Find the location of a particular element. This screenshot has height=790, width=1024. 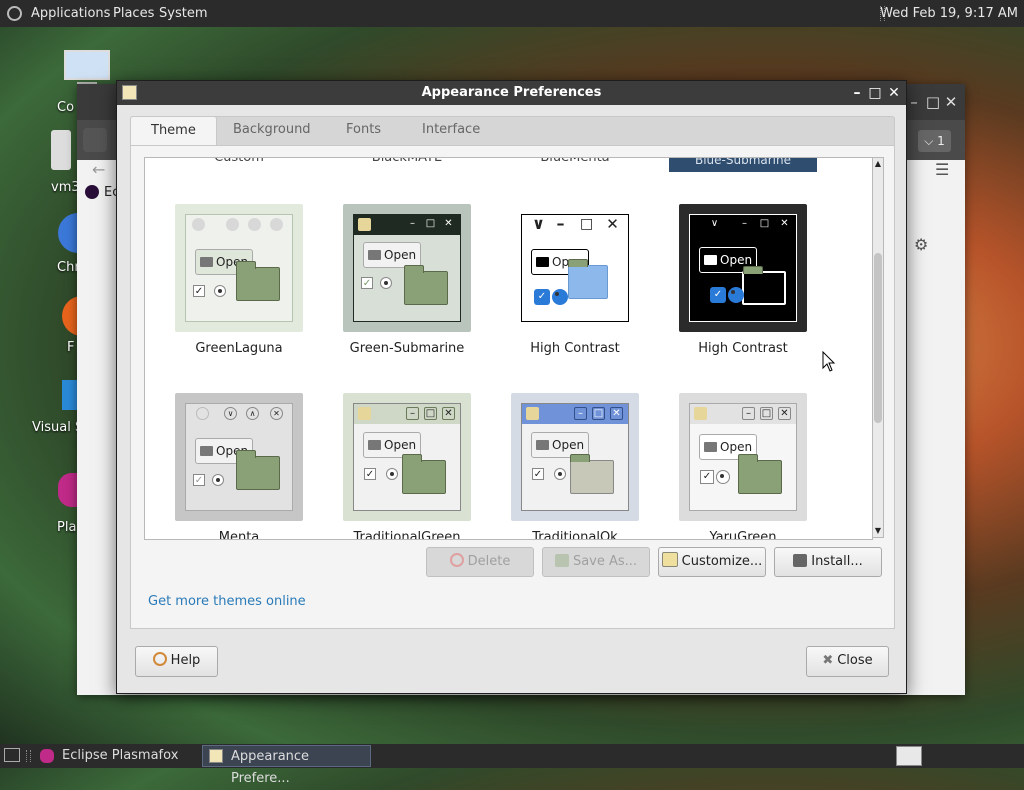

theme-name: High Contrast is located at coordinates (575, 348).